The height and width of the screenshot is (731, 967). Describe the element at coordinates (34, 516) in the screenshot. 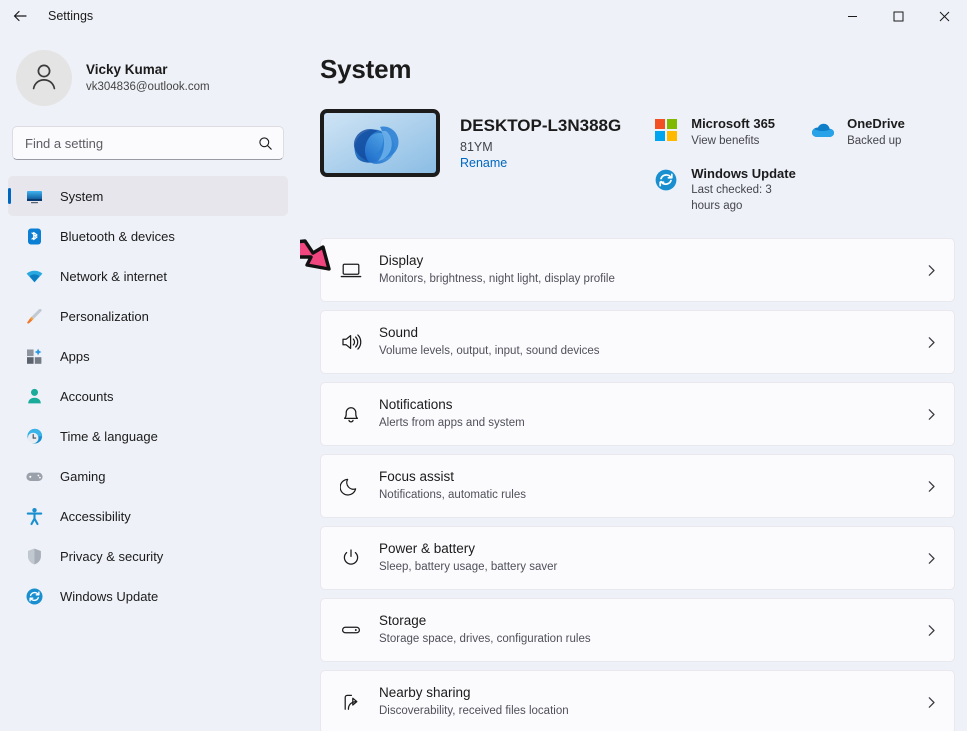

I see `accessibility-person-icon` at that location.